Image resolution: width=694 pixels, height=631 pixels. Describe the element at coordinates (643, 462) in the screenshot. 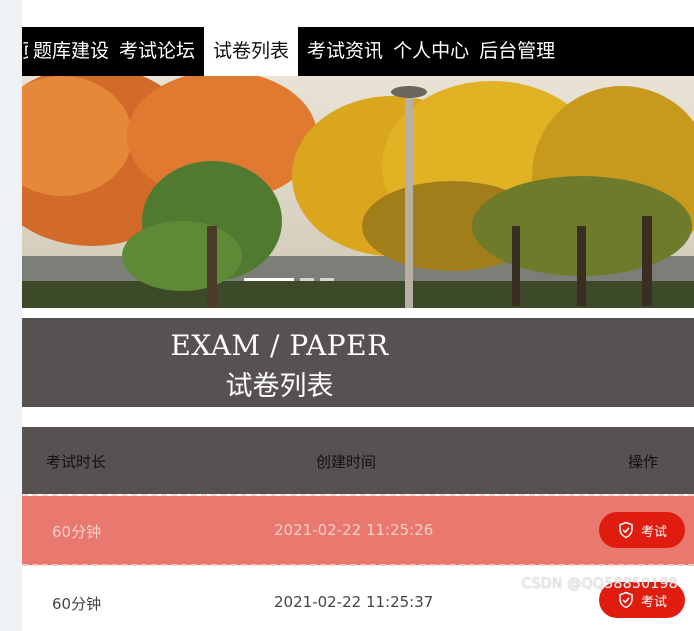

I see `header-action: 操作` at that location.